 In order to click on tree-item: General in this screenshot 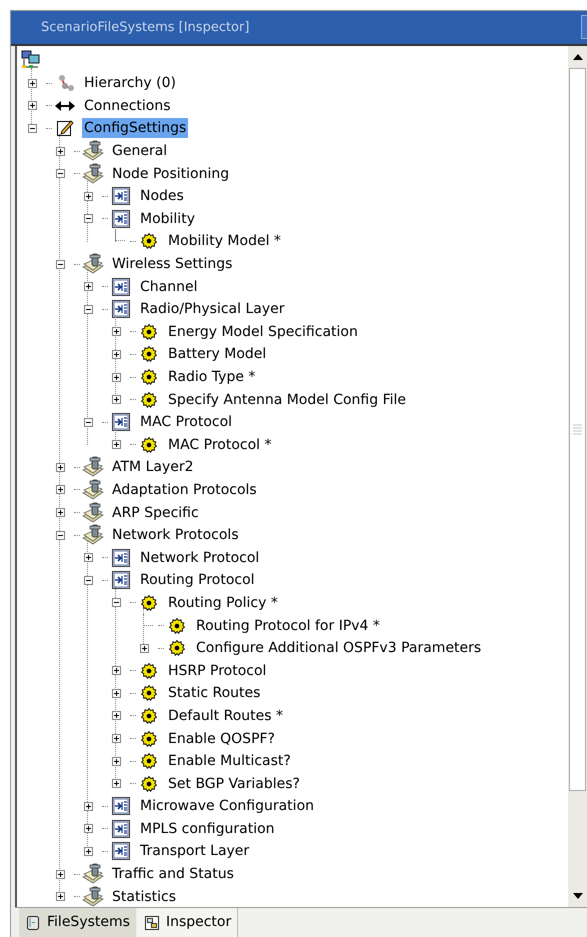, I will do `click(140, 151)`.